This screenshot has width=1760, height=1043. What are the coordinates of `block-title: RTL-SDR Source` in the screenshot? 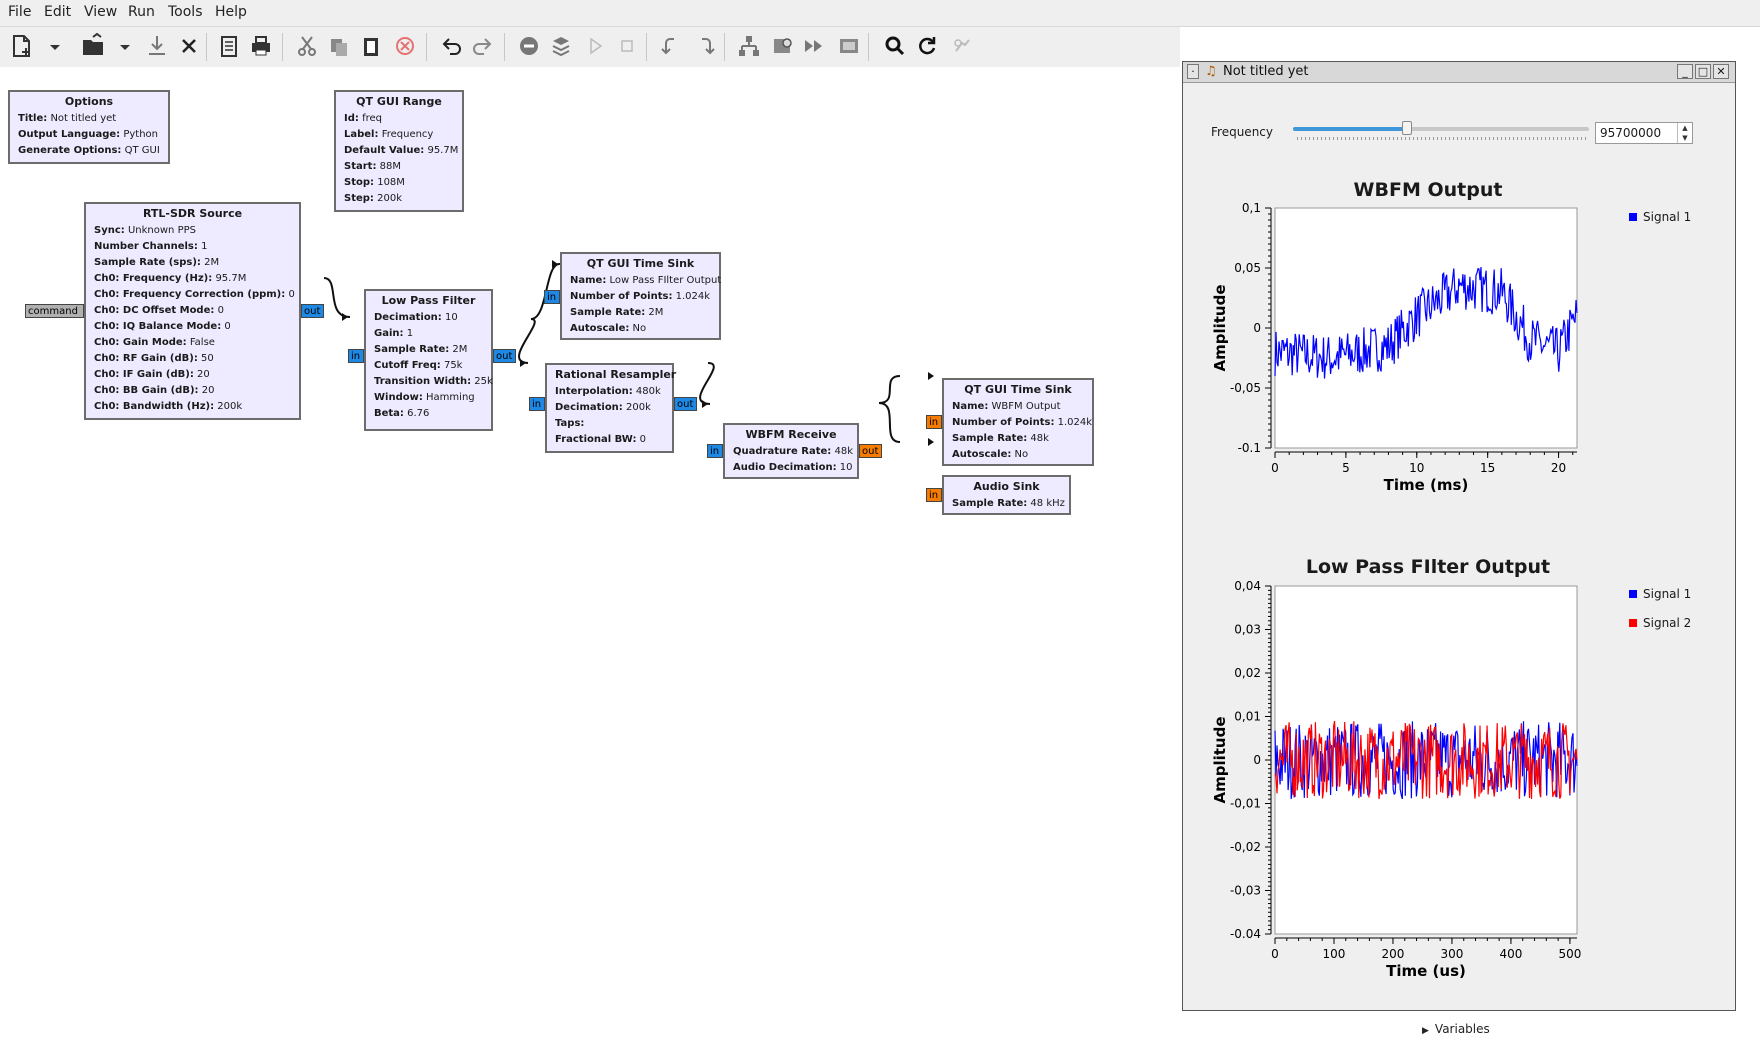 It's located at (192, 213).